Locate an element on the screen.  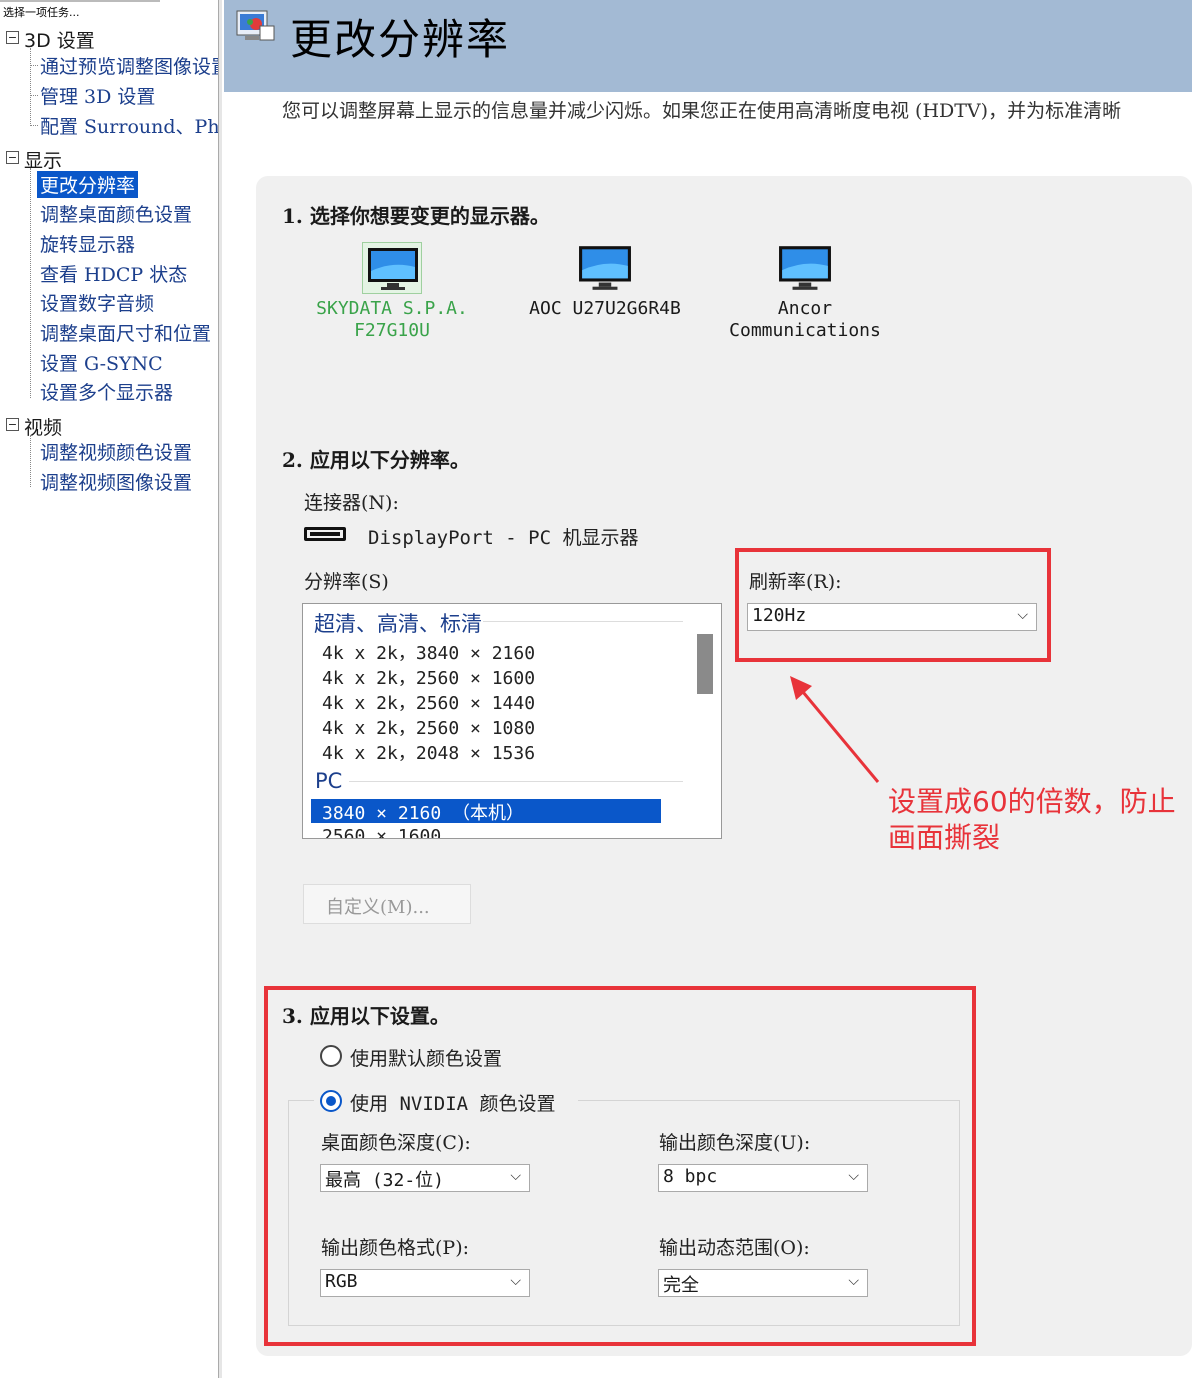
desktop-color-depth-value: 最高 (32-位) is located at coordinates (385, 1180).